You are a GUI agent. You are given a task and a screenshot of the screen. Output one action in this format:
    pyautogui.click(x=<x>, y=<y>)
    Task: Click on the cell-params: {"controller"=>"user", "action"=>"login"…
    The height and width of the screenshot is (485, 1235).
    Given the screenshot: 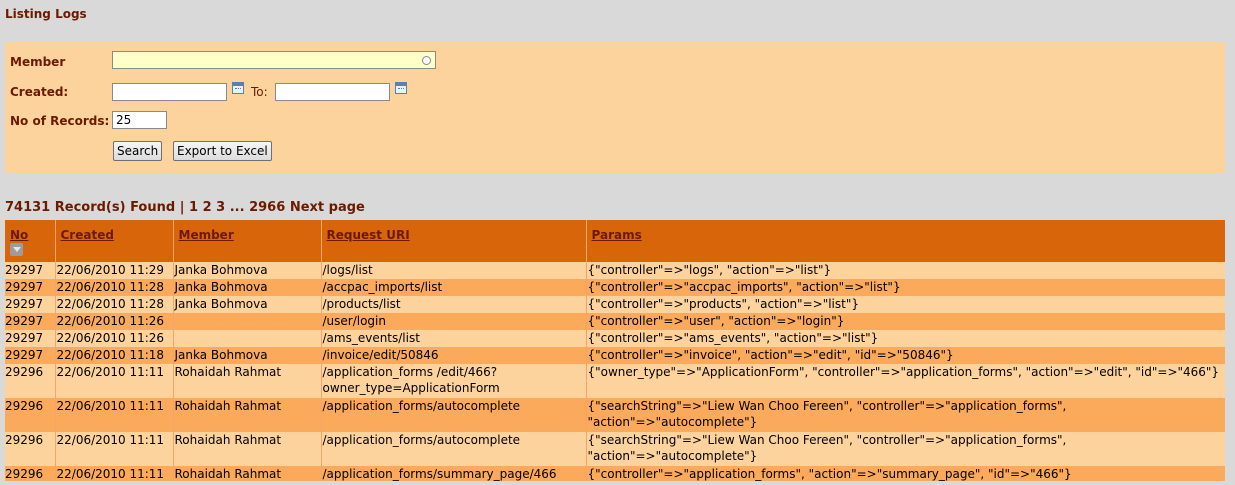 What is the action you would take?
    pyautogui.click(x=905, y=321)
    